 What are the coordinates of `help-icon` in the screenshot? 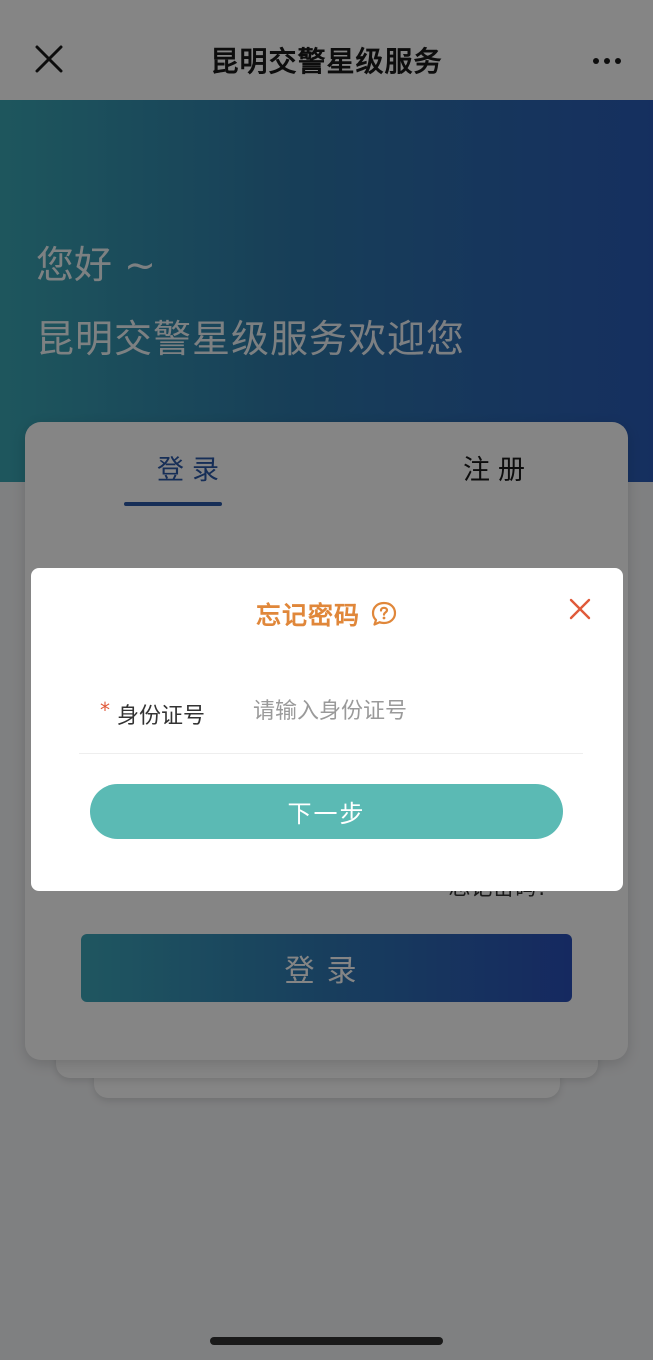 It's located at (384, 614).